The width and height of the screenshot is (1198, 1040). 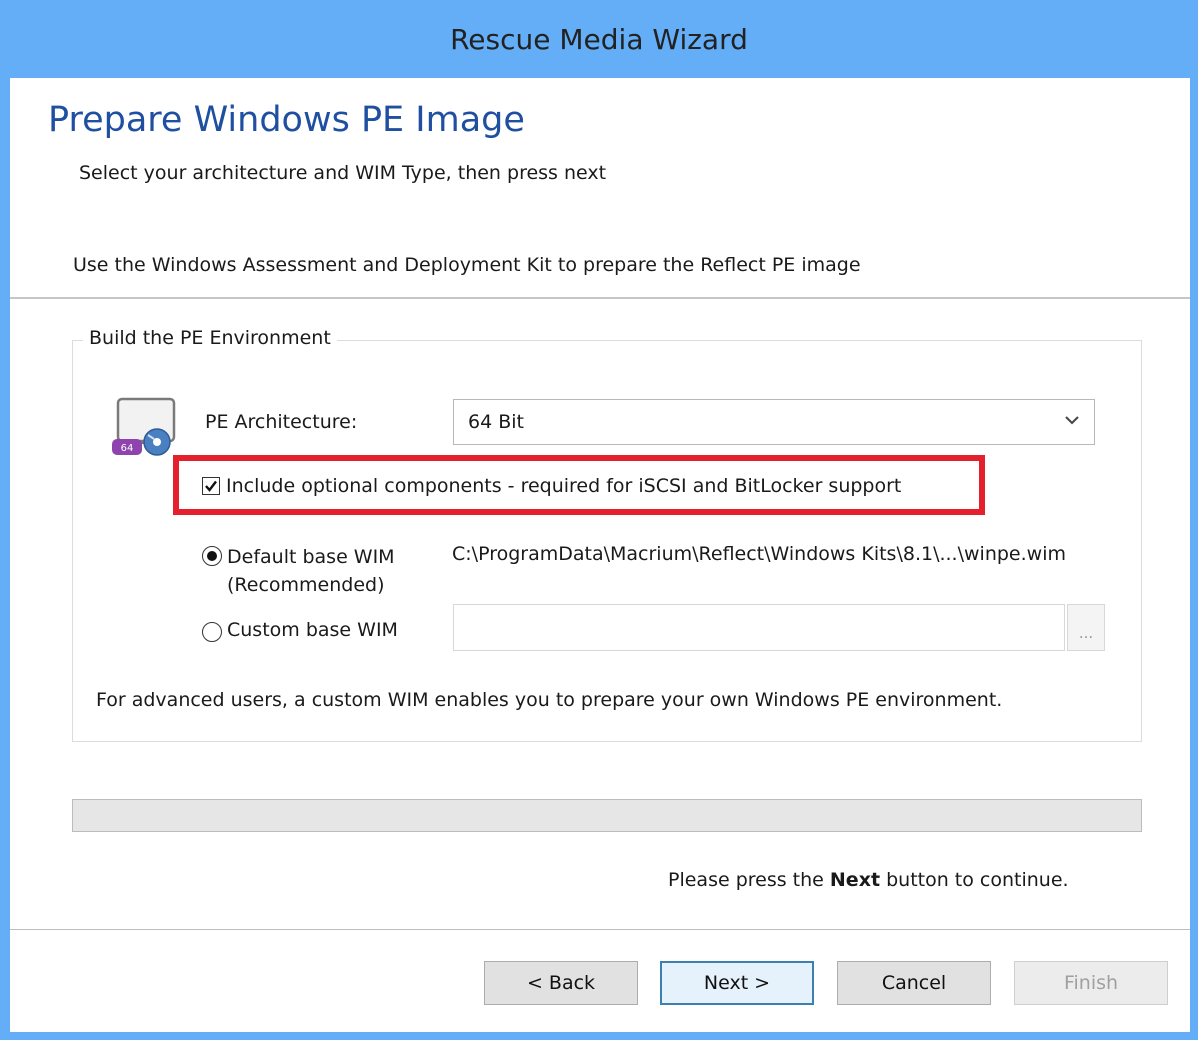 I want to click on pe-architecture-label: PE Architecture:, so click(x=281, y=422).